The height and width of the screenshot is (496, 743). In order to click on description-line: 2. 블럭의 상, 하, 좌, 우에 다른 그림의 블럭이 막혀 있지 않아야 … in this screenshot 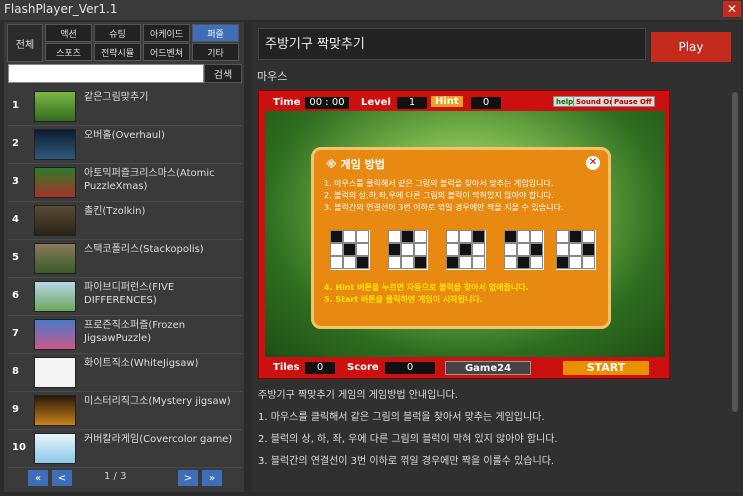, I will do `click(408, 439)`.